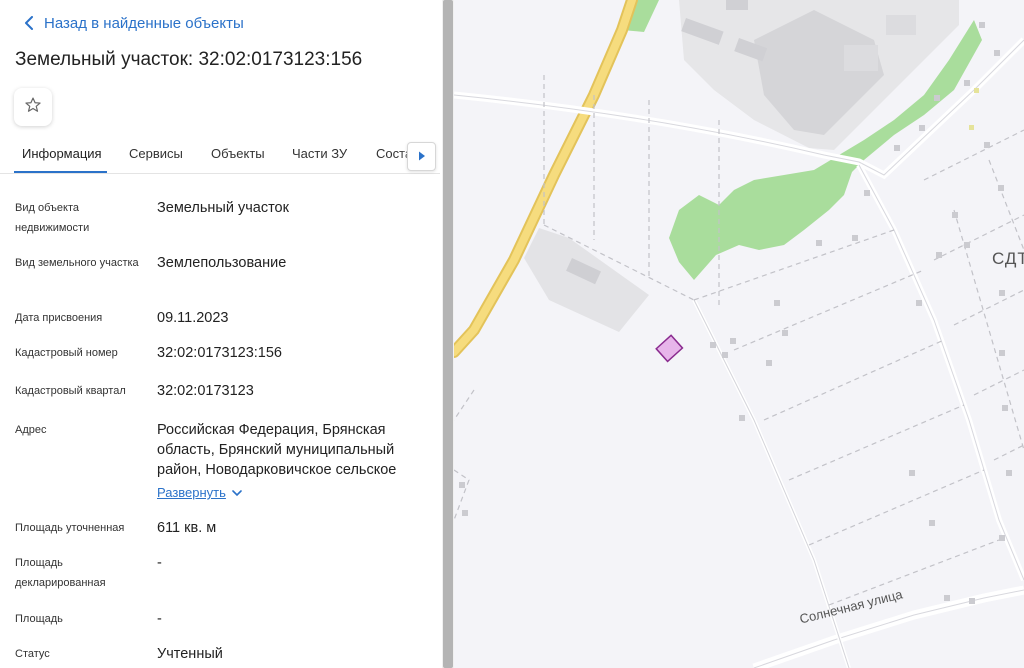 Image resolution: width=1024 pixels, height=668 pixels. What do you see at coordinates (1008, 258) in the screenshot?
I see `area-label: СДТ` at bounding box center [1008, 258].